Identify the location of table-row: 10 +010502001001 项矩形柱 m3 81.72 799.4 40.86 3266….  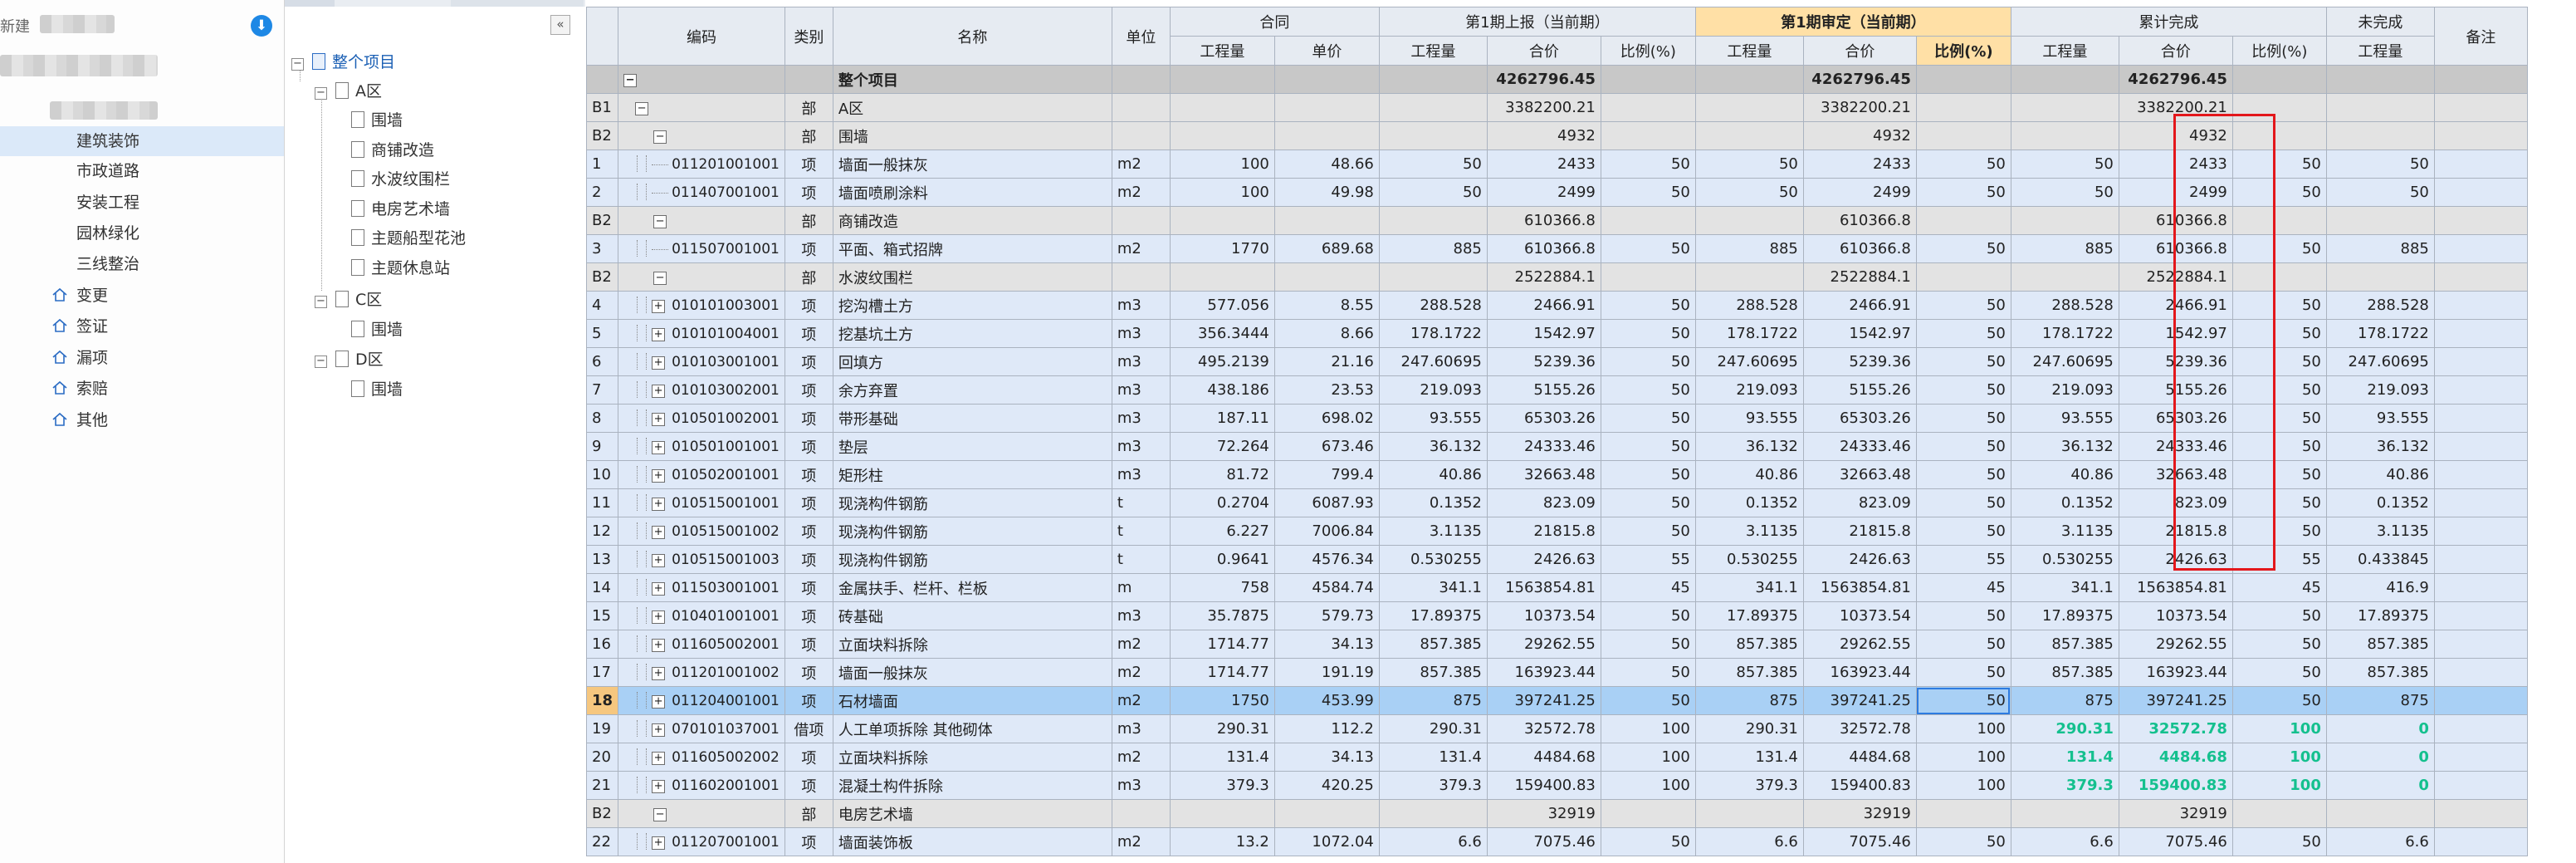
(1557, 474).